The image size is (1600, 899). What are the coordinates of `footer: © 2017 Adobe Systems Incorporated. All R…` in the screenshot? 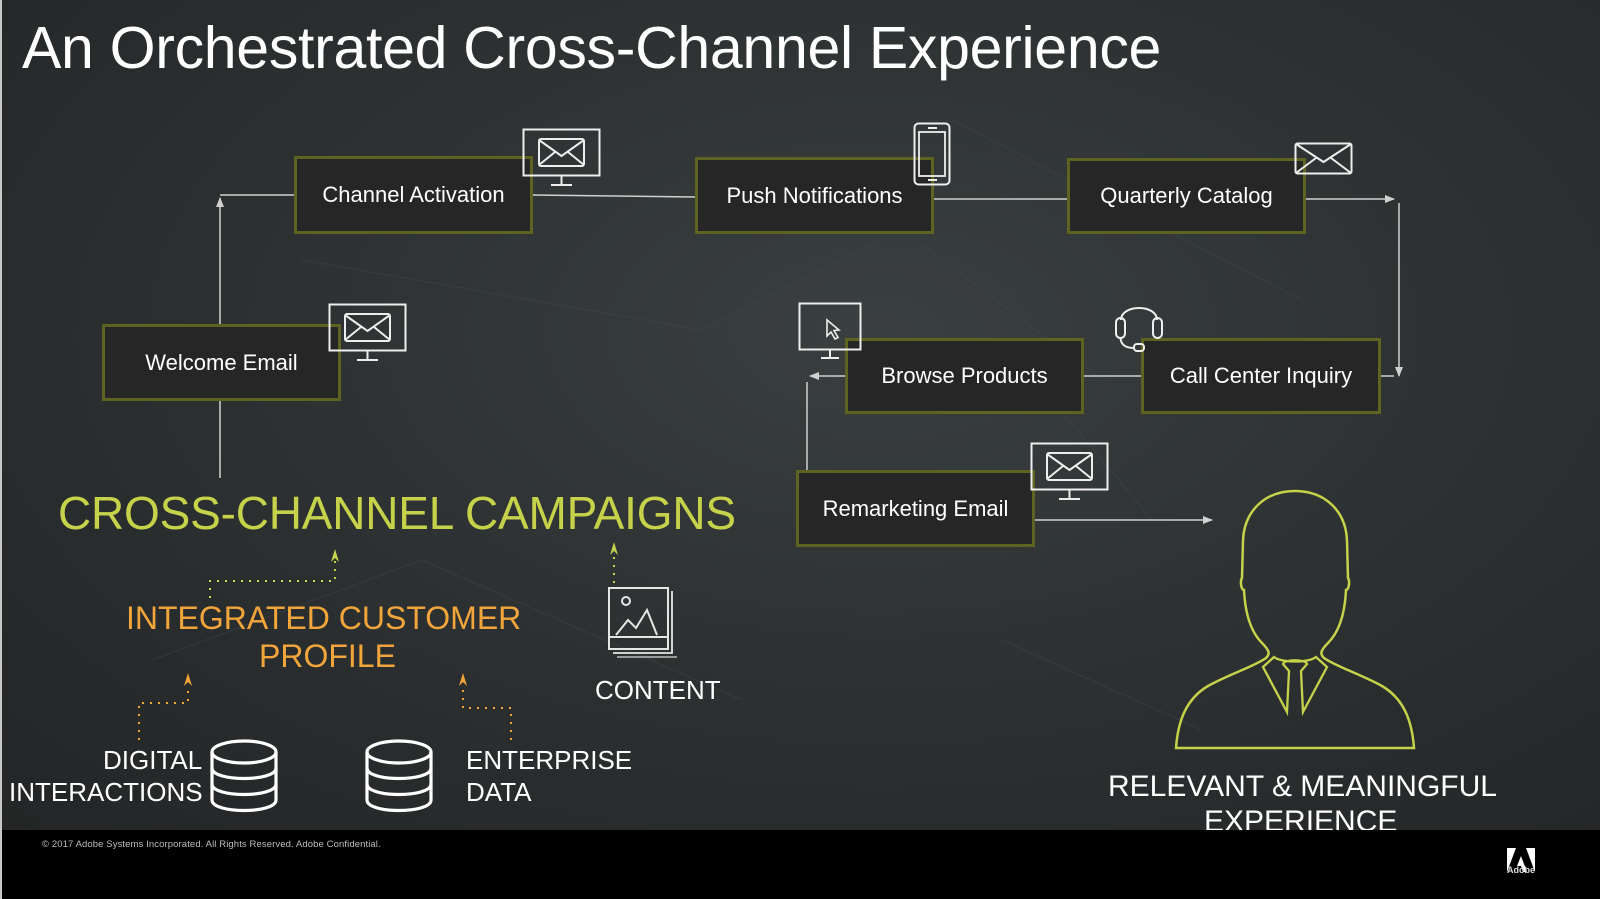 It's located at (801, 864).